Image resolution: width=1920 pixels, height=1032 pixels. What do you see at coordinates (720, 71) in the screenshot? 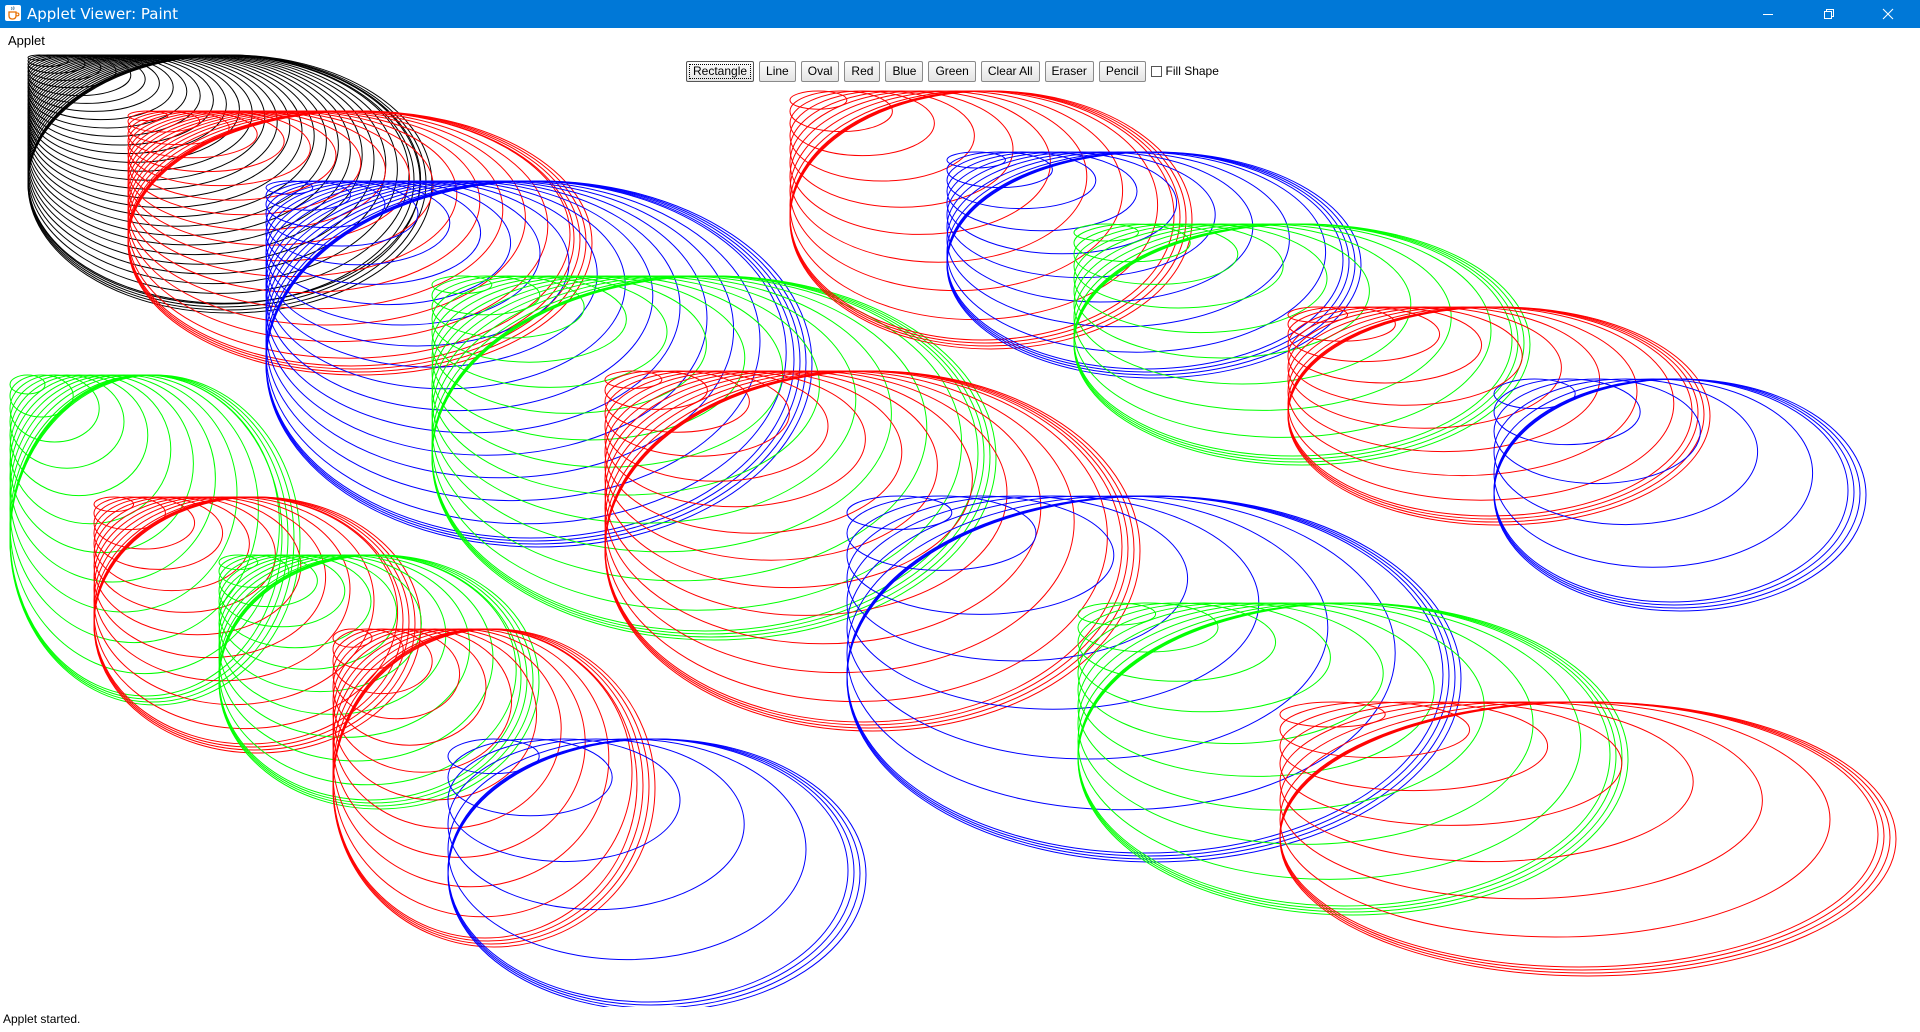
I see `rectangle-button: Rectangle` at bounding box center [720, 71].